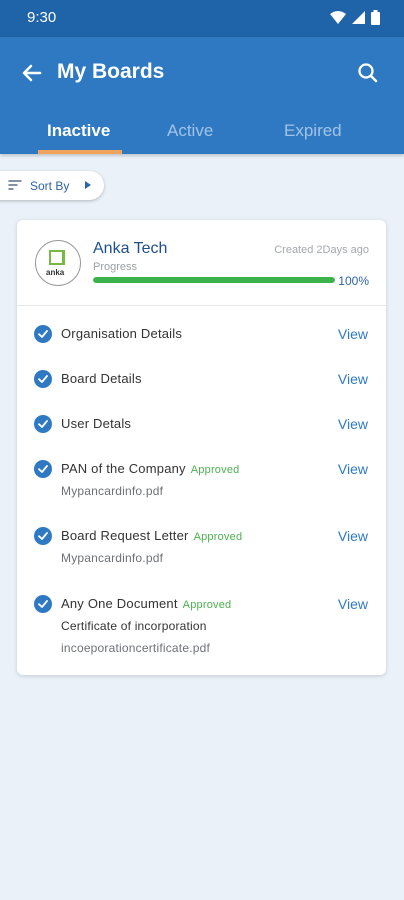 Image resolution: width=404 pixels, height=900 pixels. I want to click on app-bar: My Boards Inactive Active Expired, so click(202, 95).